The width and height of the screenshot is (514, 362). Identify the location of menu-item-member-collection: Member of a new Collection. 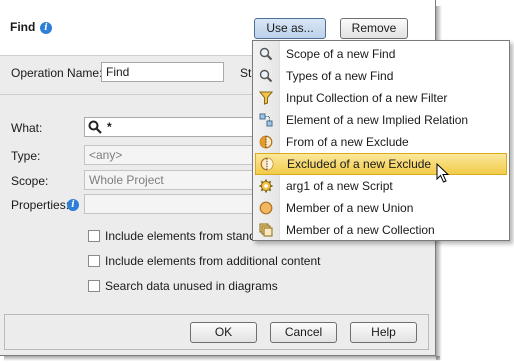
(381, 230).